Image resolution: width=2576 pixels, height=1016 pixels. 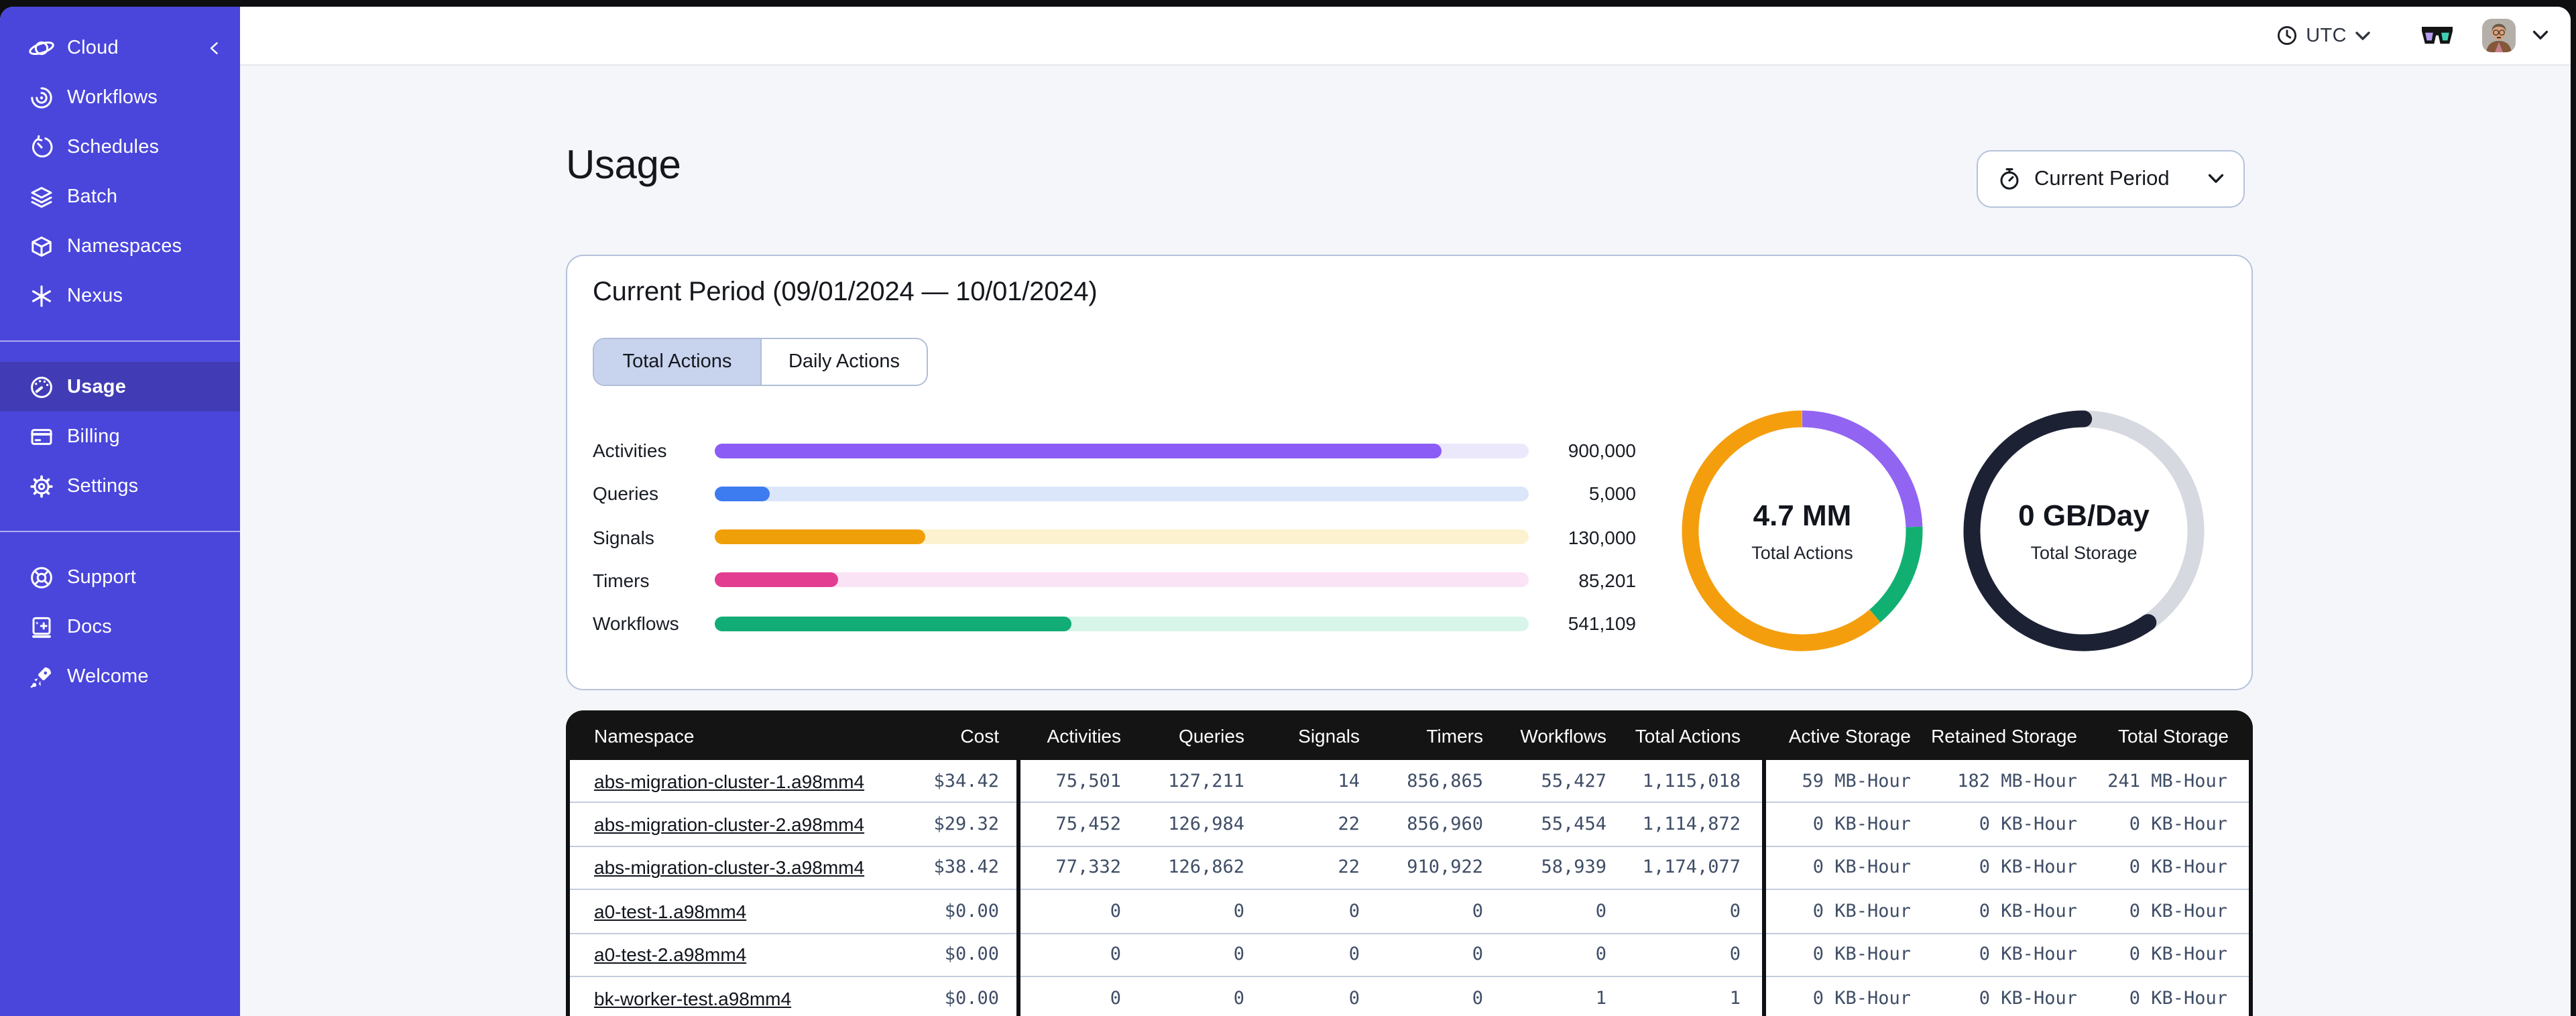 What do you see at coordinates (1607, 580) in the screenshot?
I see `bar-value: 85,201` at bounding box center [1607, 580].